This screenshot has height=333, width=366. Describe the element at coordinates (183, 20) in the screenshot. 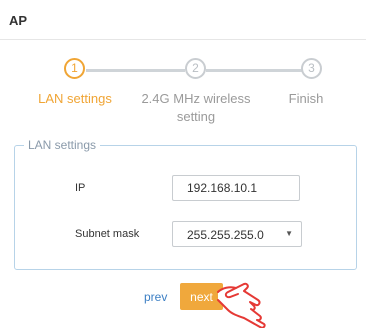

I see `header-bar: AP` at that location.